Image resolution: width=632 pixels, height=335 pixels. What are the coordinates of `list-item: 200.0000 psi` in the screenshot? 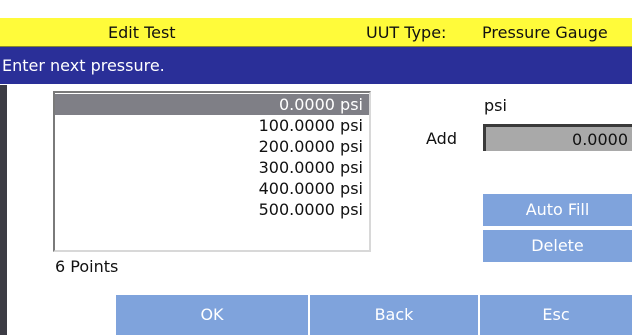 It's located at (212, 146).